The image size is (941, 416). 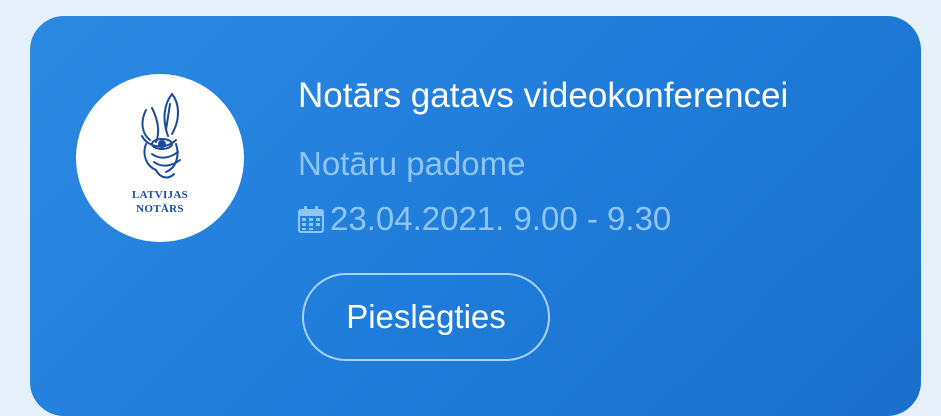 What do you see at coordinates (543, 95) in the screenshot?
I see `event-title: Notārs gatavs videokonferencei` at bounding box center [543, 95].